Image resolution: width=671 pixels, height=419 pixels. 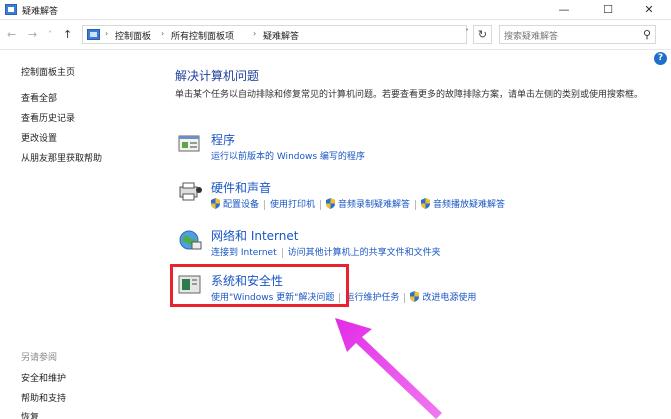 I want to click on address-bar: › 控制面板 › 所有控制面板项 › 疑难解答, so click(x=274, y=34).